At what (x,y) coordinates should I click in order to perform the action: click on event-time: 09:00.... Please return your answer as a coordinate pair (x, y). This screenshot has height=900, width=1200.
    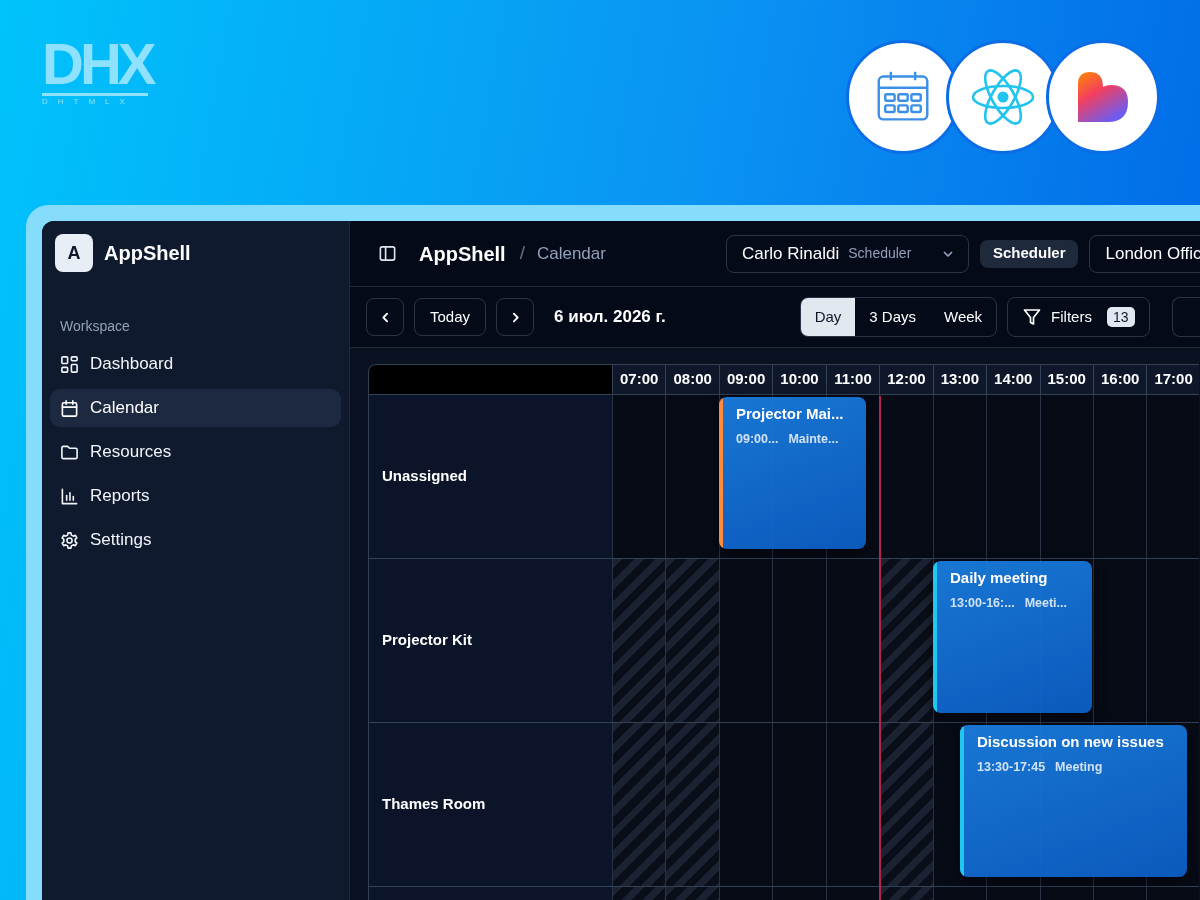
    Looking at the image, I should click on (757, 439).